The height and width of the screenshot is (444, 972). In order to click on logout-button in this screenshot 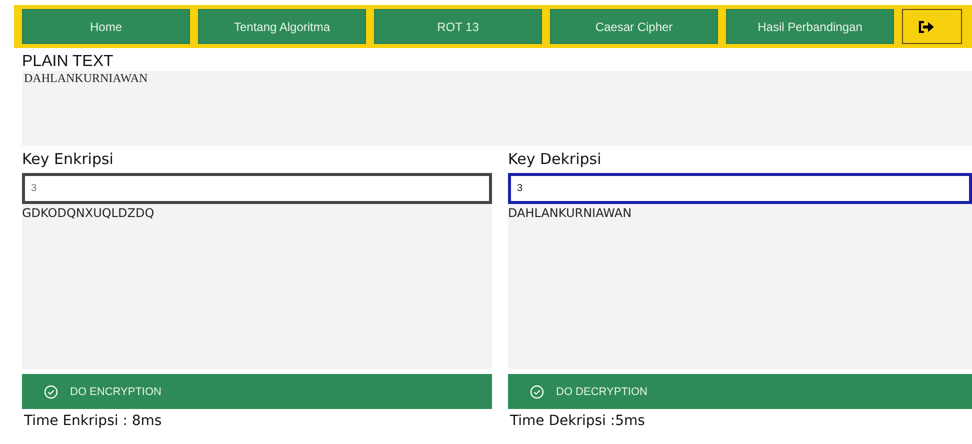, I will do `click(932, 26)`.